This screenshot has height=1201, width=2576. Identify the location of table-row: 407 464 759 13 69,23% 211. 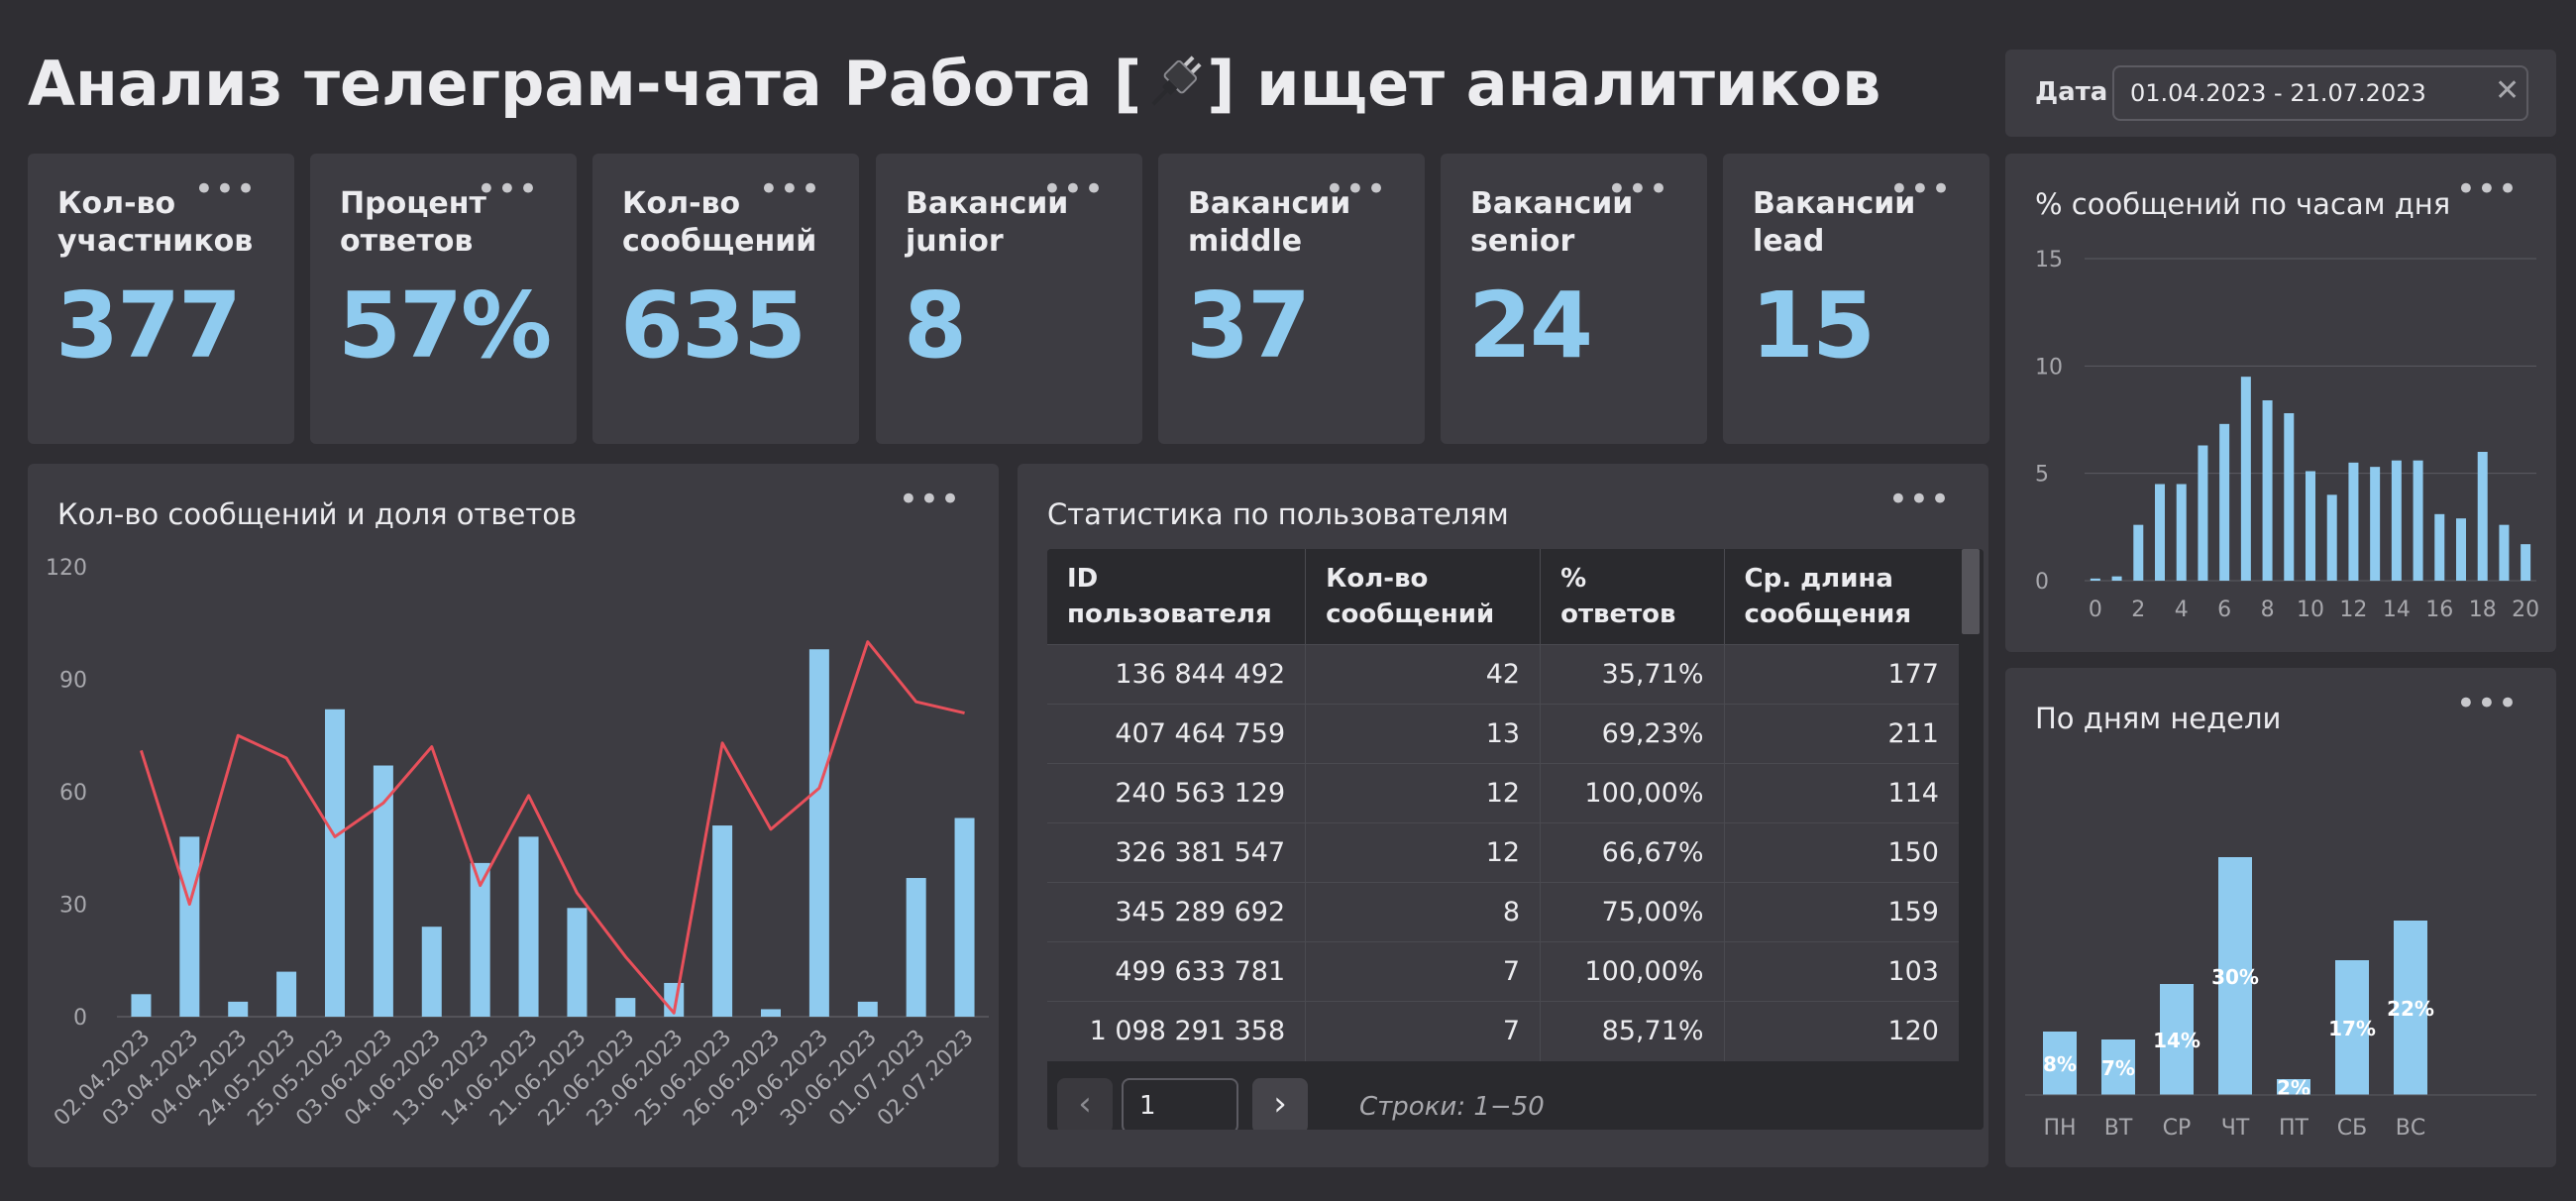
(1503, 734).